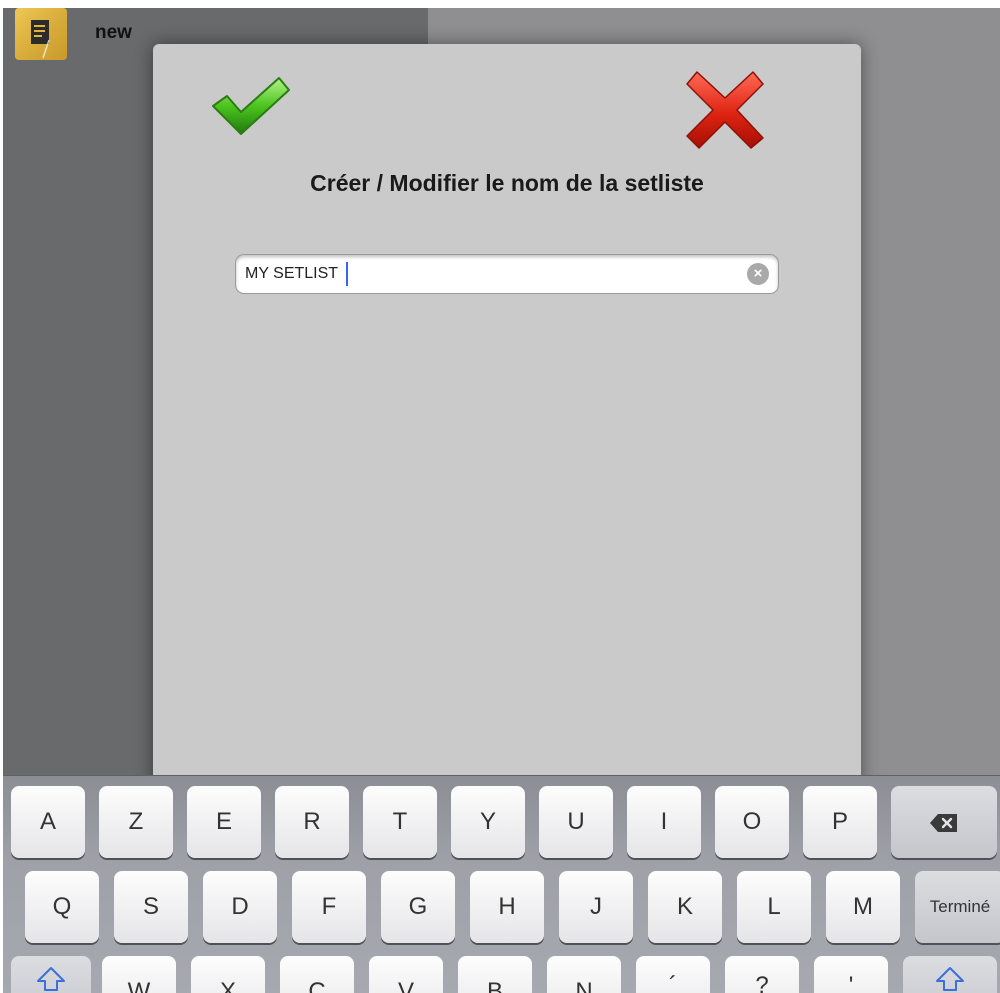 The image size is (1000, 993). Describe the element at coordinates (485, 274) in the screenshot. I see `setlist-name-input` at that location.